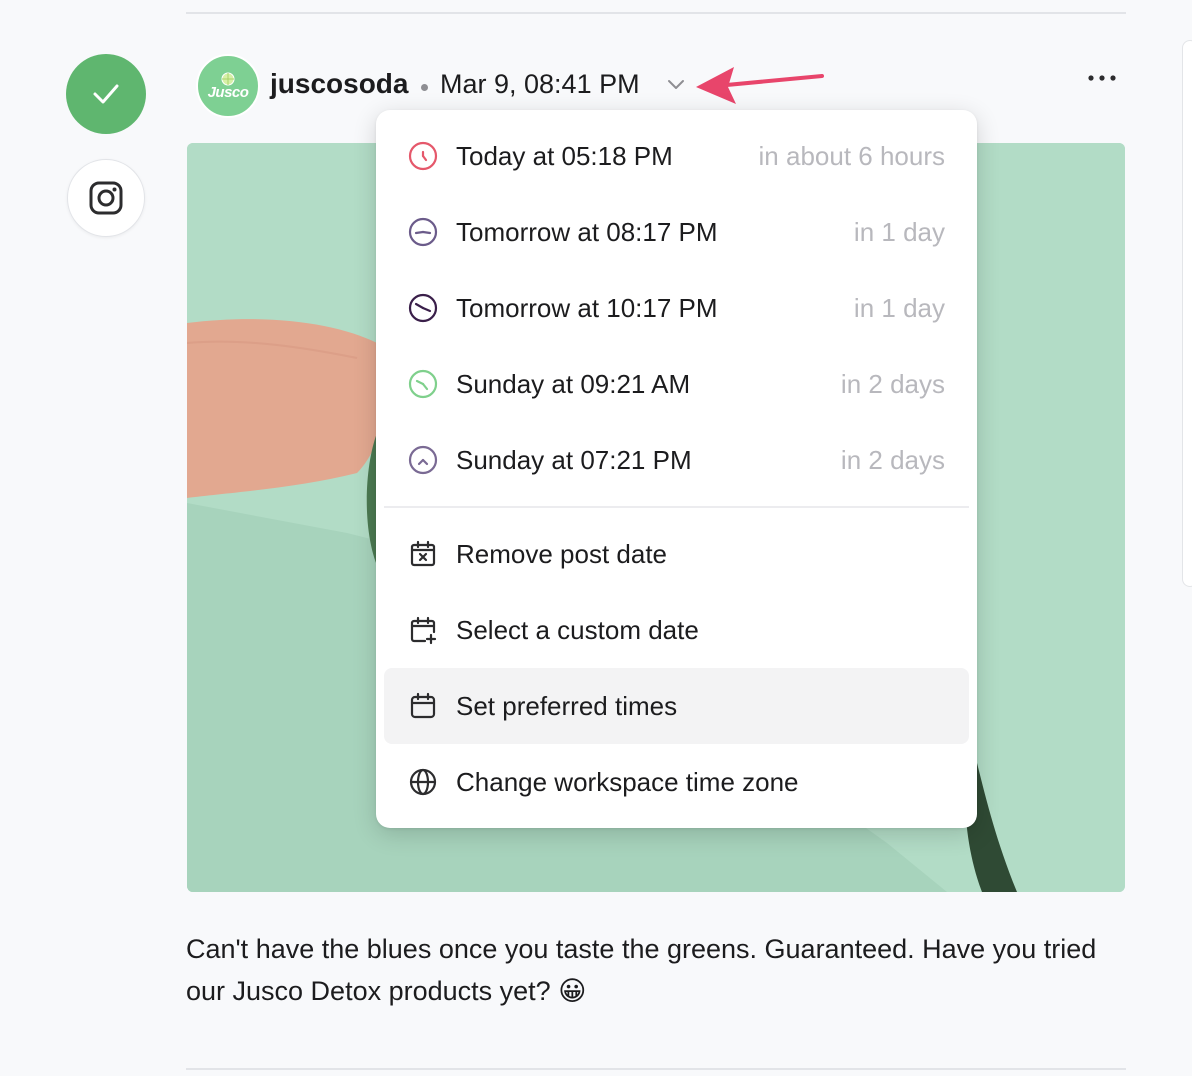  Describe the element at coordinates (339, 84) in the screenshot. I see `account-name: juscosoda` at that location.